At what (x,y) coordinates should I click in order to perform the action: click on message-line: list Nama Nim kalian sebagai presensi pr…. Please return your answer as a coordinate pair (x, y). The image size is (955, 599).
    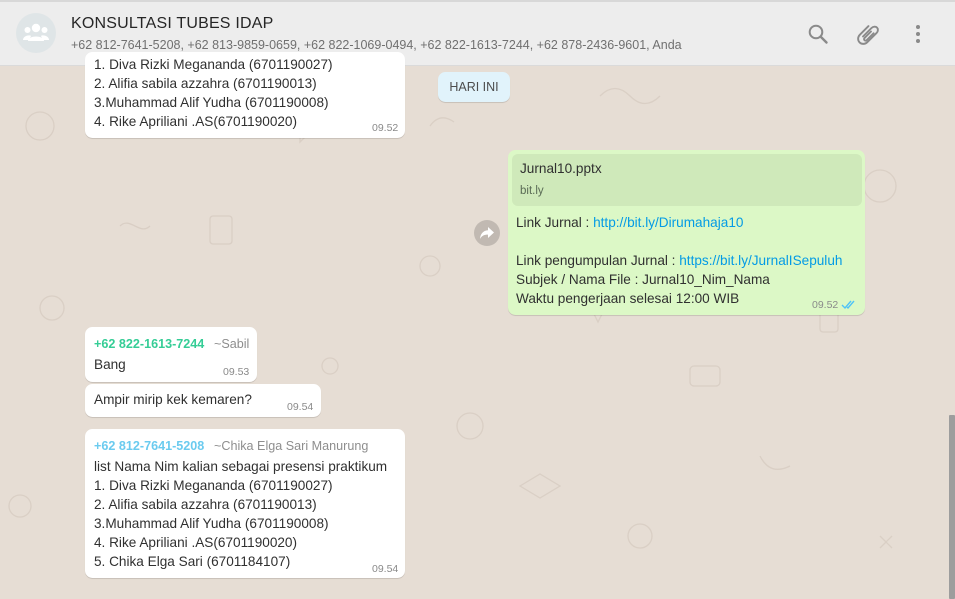
    Looking at the image, I should click on (241, 466).